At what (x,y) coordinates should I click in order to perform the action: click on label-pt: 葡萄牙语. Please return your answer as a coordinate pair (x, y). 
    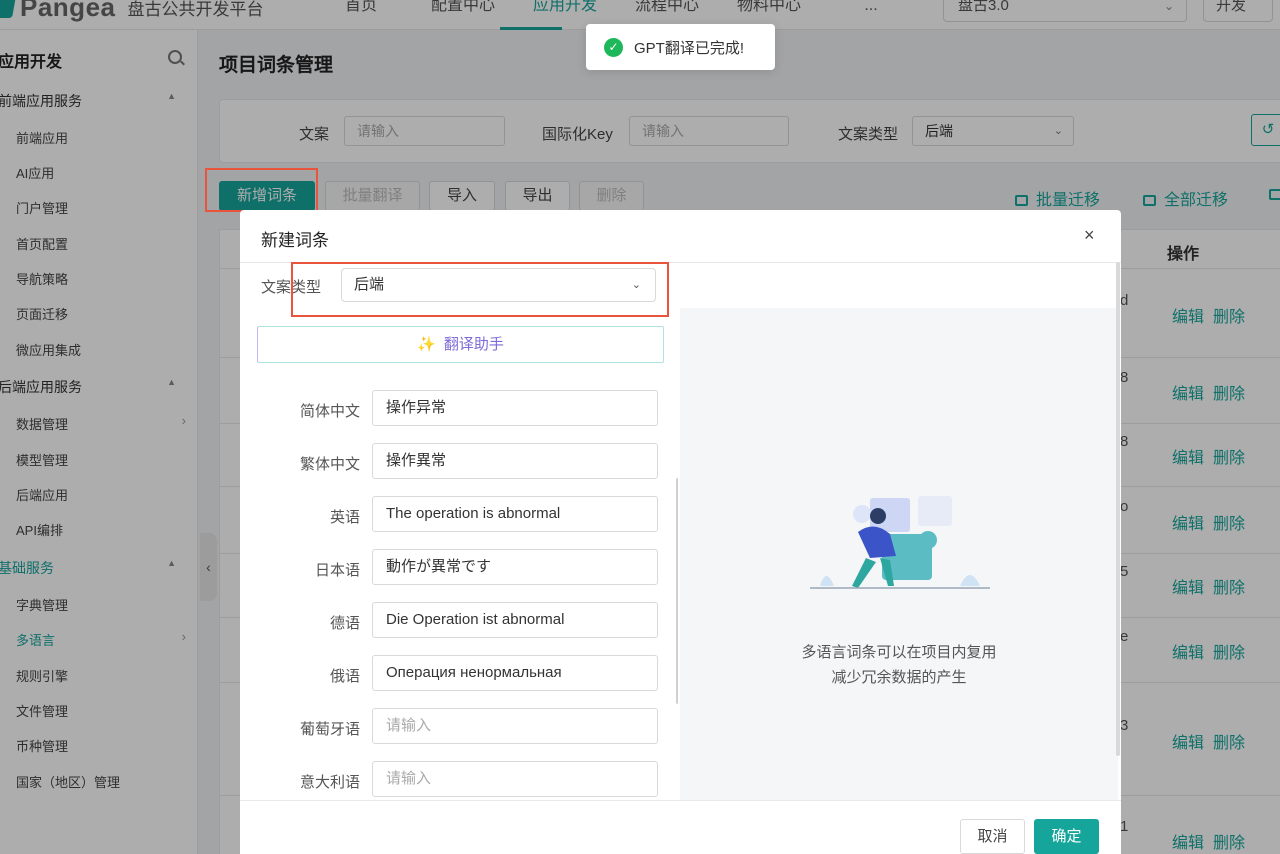
    Looking at the image, I should click on (329, 729).